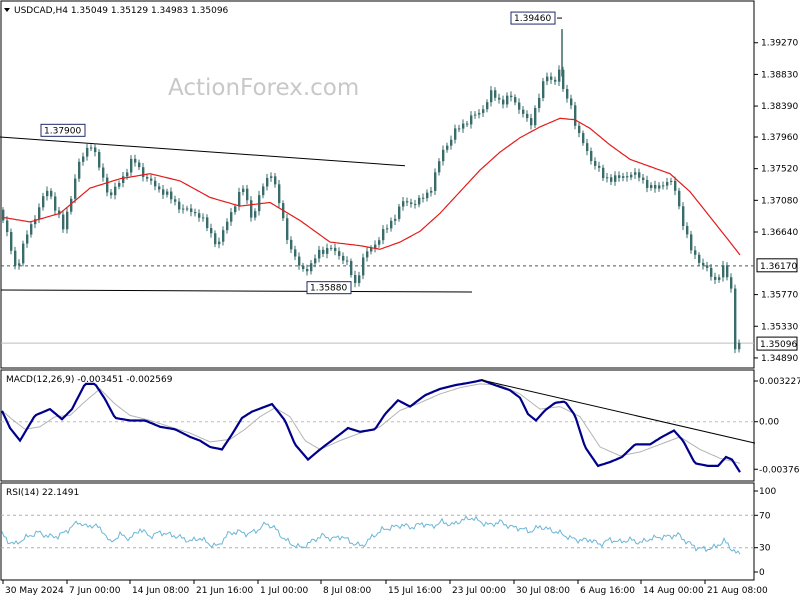  What do you see at coordinates (765, 549) in the screenshot?
I see `rsi-axis-label: 30` at bounding box center [765, 549].